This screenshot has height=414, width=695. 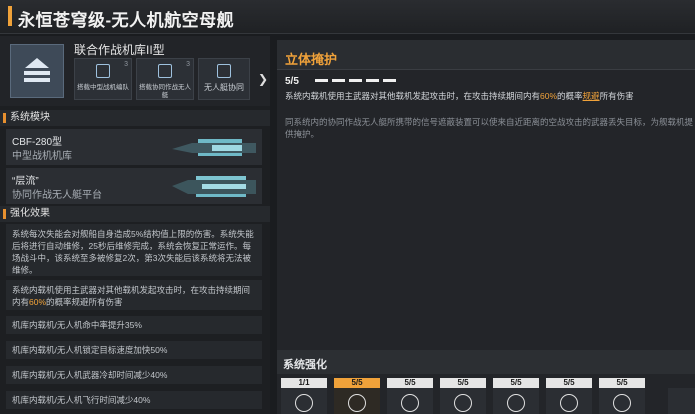 I want to click on carrier-module-name: 联合作战机库II型, so click(x=119, y=50).